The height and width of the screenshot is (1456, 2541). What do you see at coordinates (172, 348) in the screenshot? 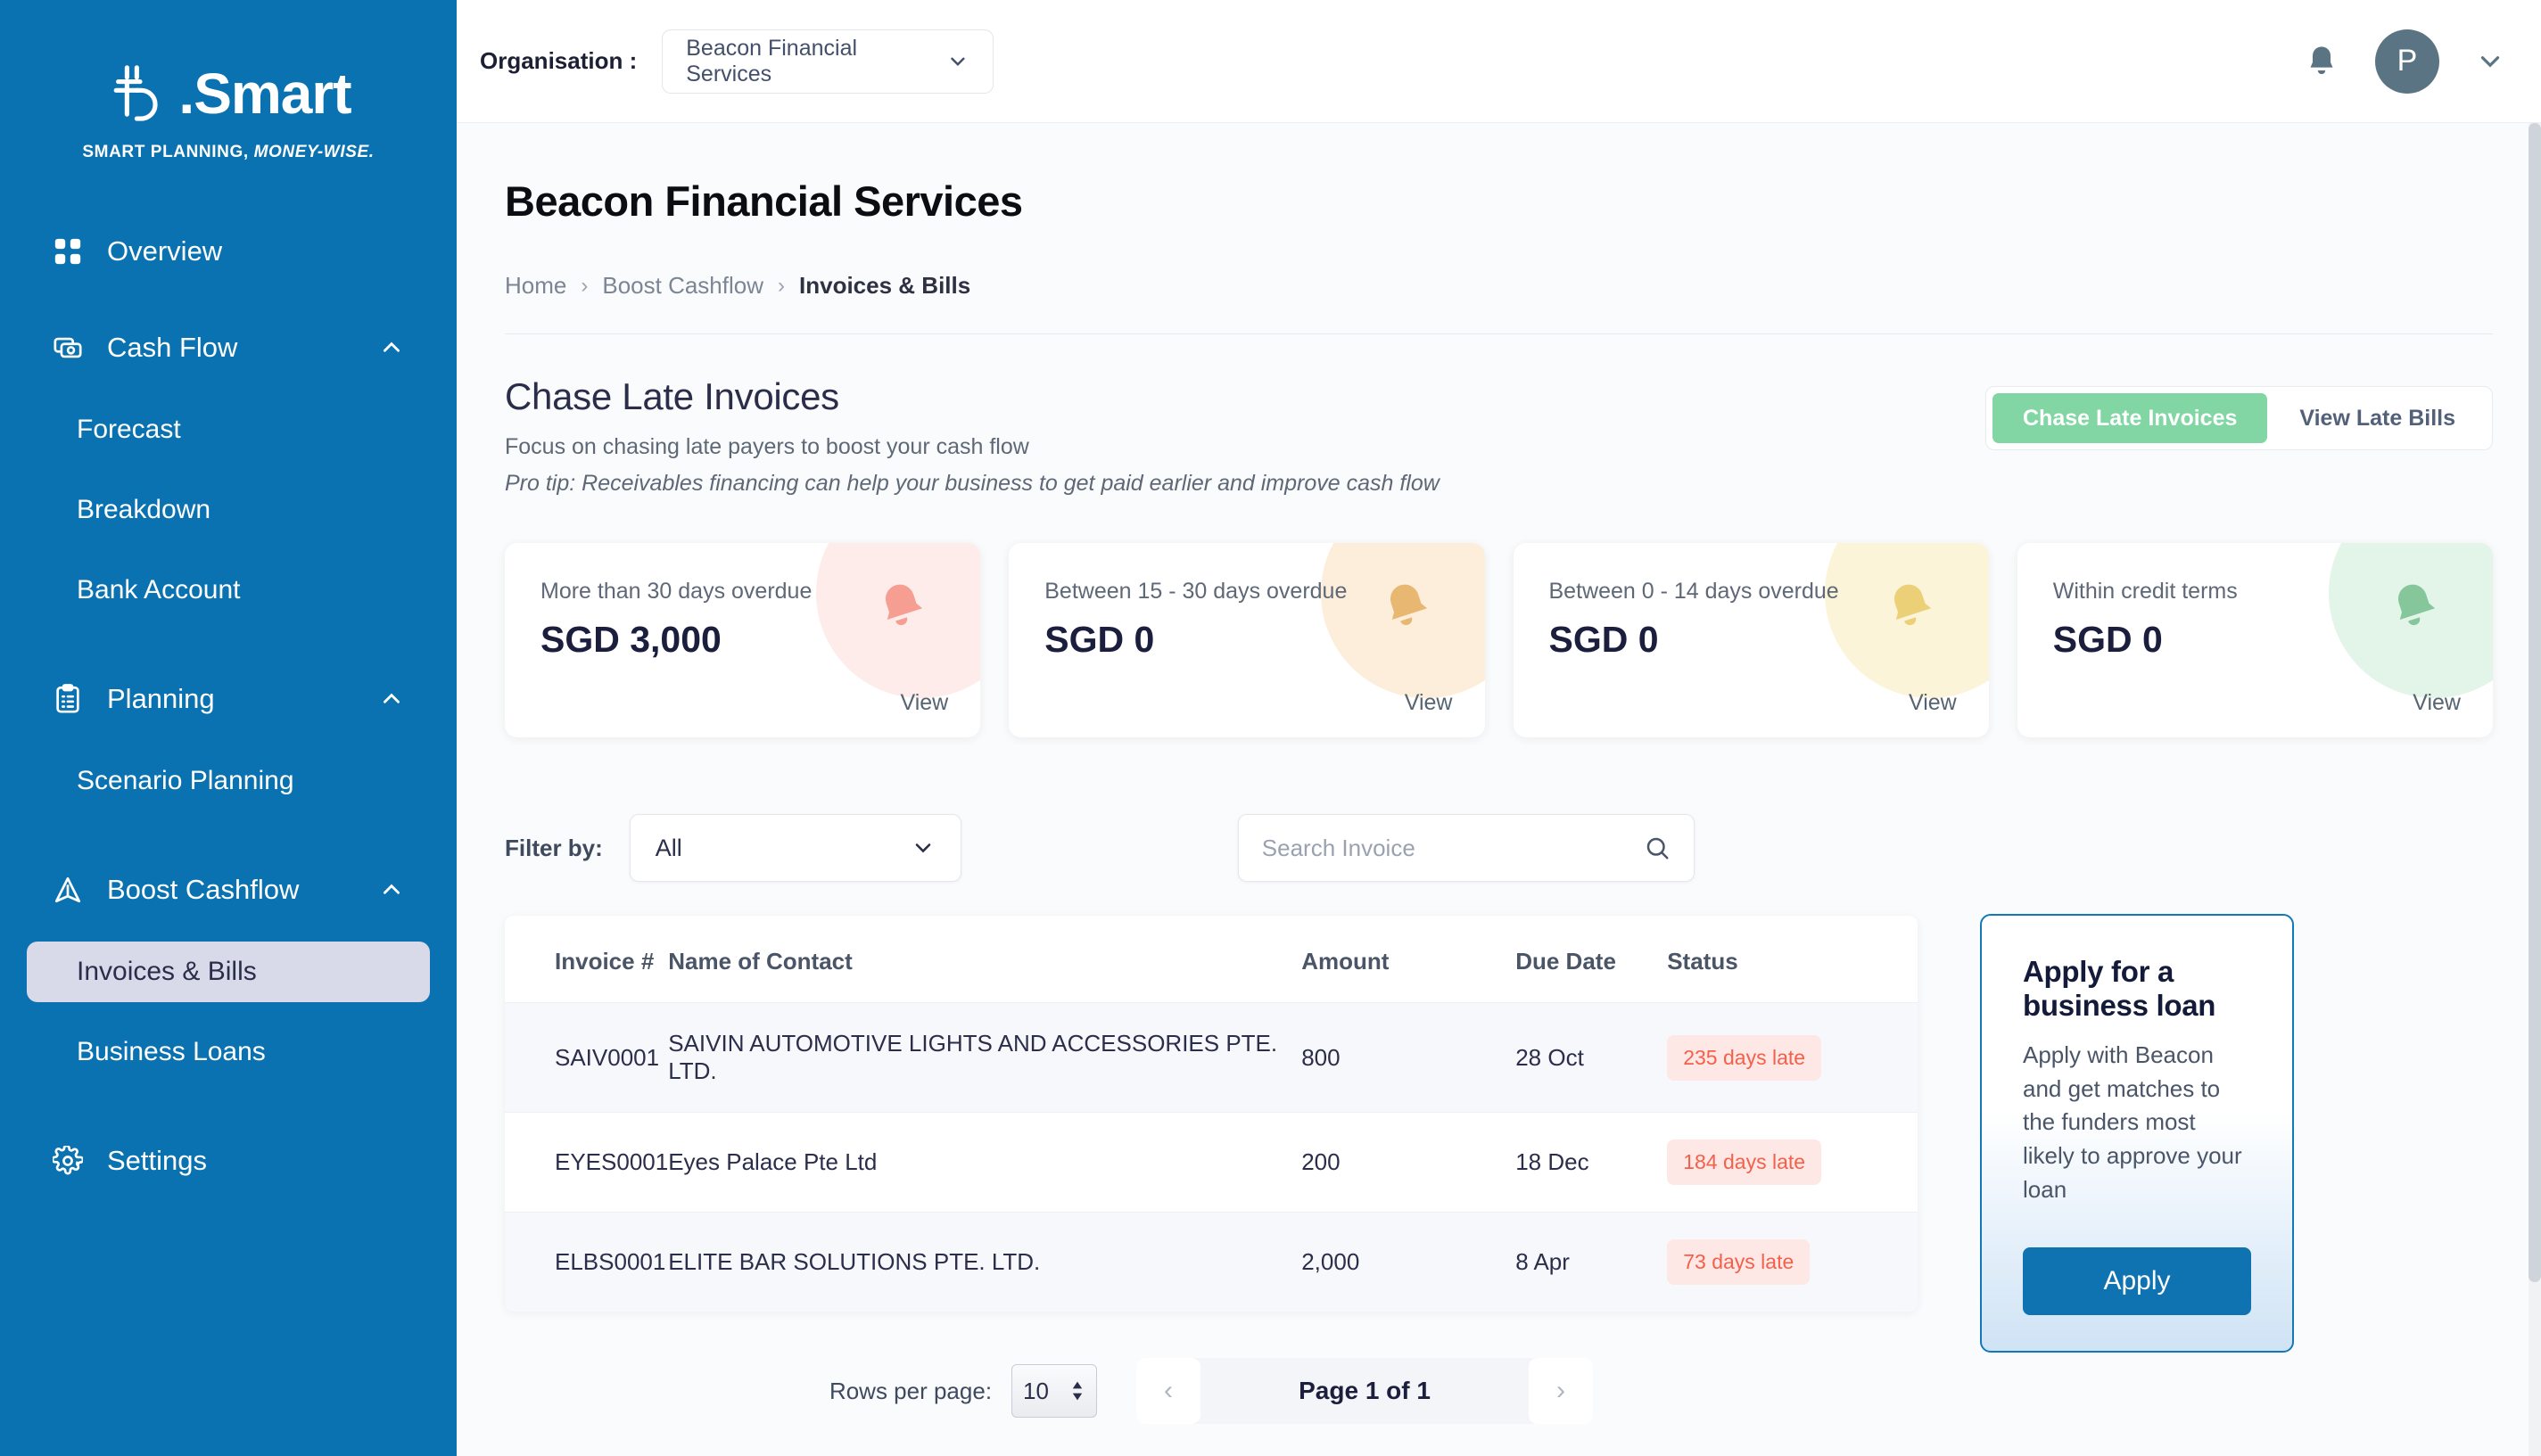
I see `sidebar-group-label: Cash Flow` at bounding box center [172, 348].